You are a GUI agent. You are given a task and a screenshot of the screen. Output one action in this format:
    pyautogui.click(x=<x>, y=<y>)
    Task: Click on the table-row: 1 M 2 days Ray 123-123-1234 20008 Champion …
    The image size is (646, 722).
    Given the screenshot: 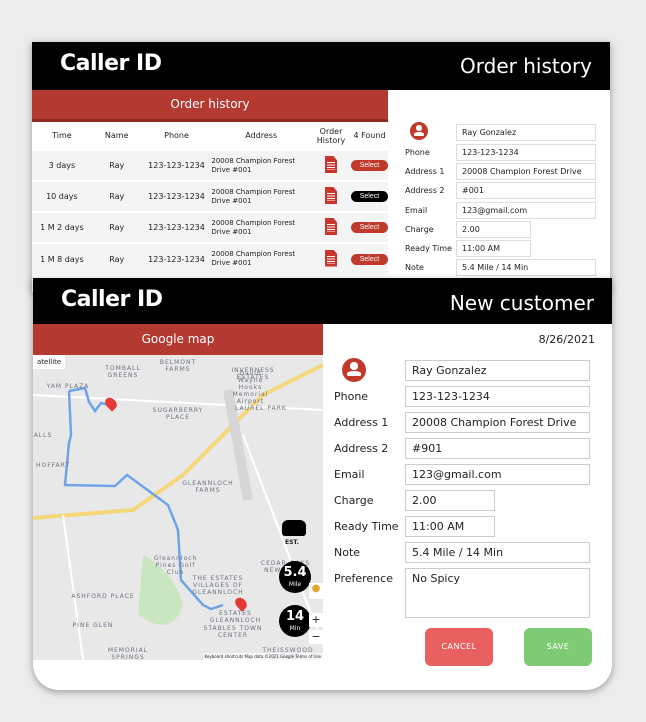 What is the action you would take?
    pyautogui.click(x=210, y=227)
    